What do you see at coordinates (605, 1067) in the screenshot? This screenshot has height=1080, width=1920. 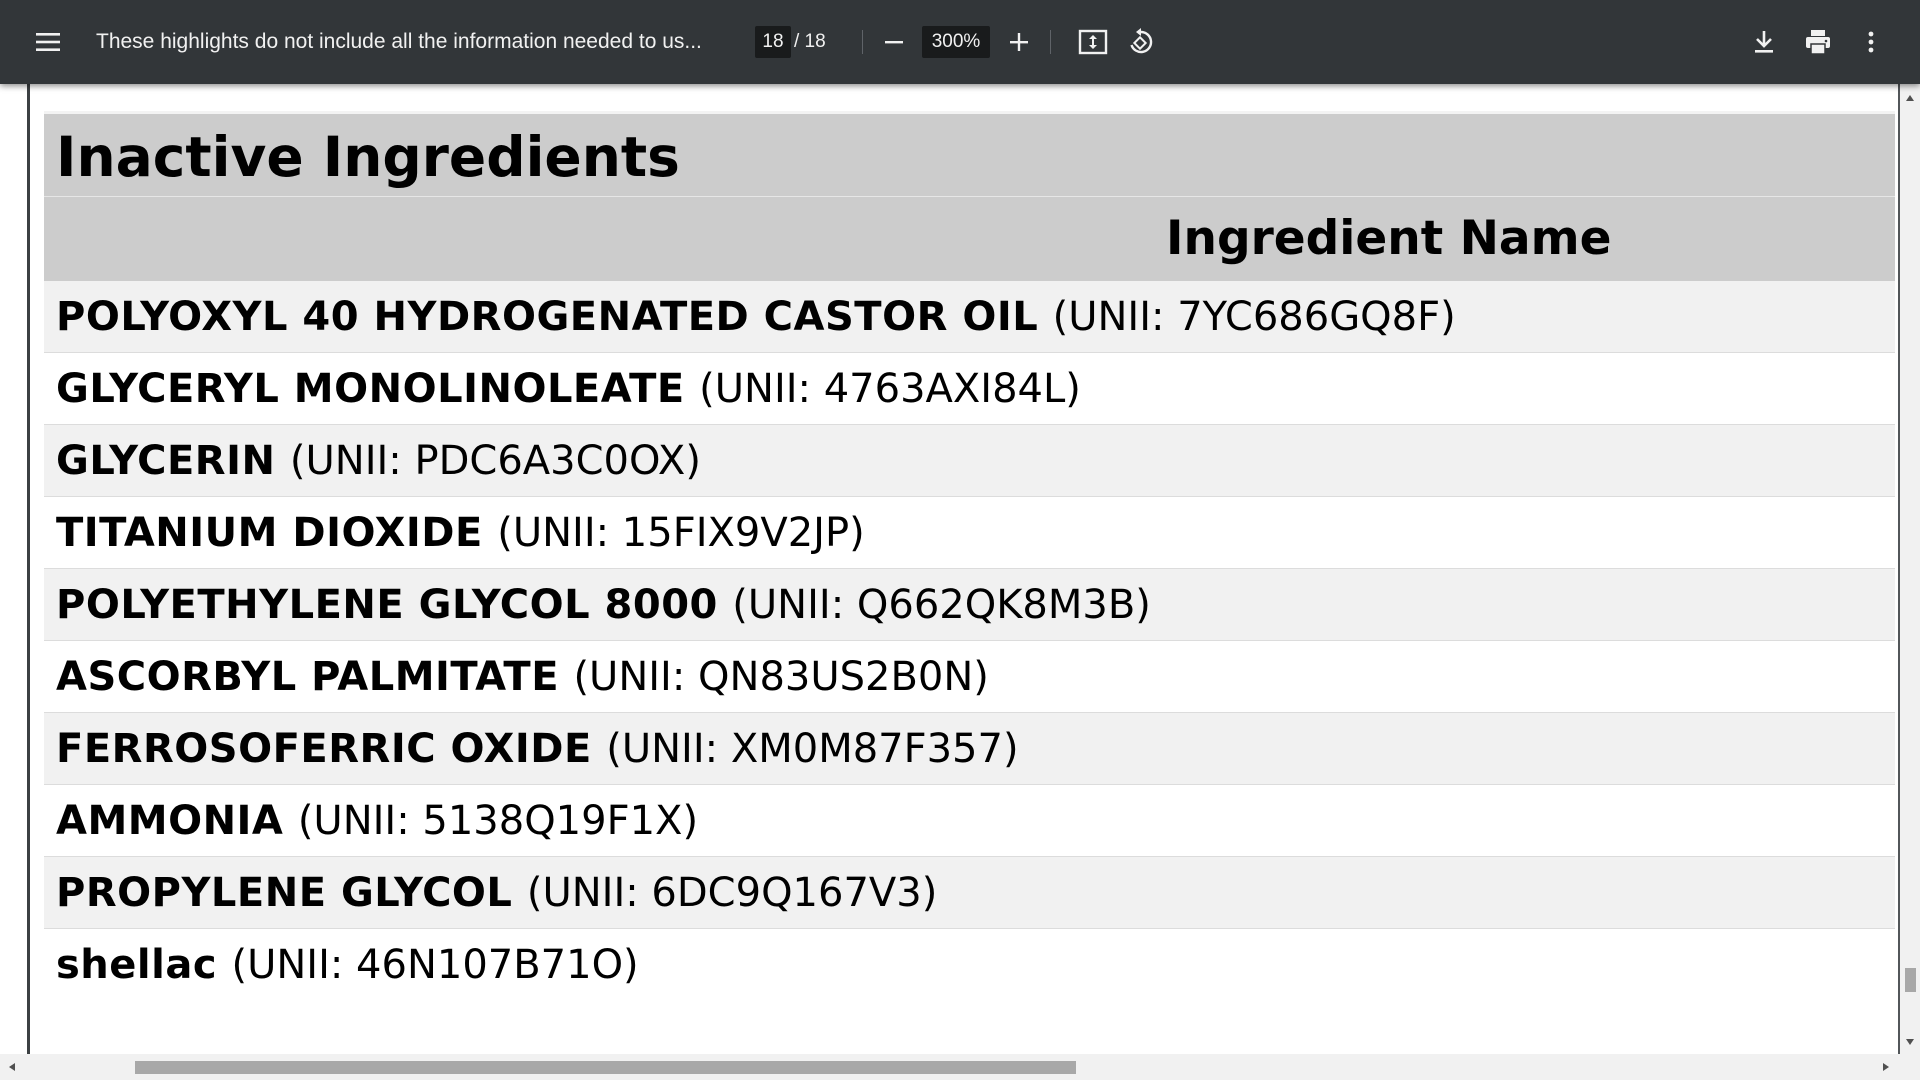 I see `horizontal-scroll-thumb` at bounding box center [605, 1067].